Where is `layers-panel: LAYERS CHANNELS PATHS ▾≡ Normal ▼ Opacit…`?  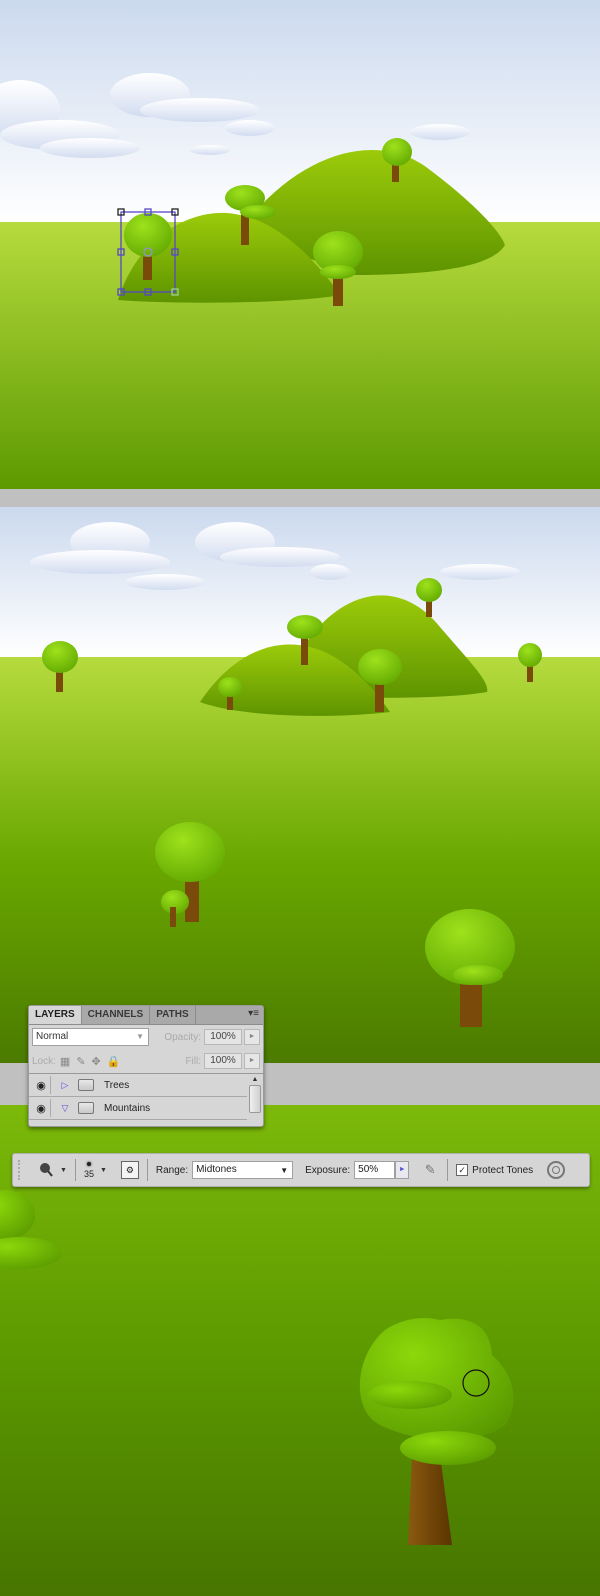 layers-panel: LAYERS CHANNELS PATHS ▾≡ Normal ▼ Opacit… is located at coordinates (146, 1066).